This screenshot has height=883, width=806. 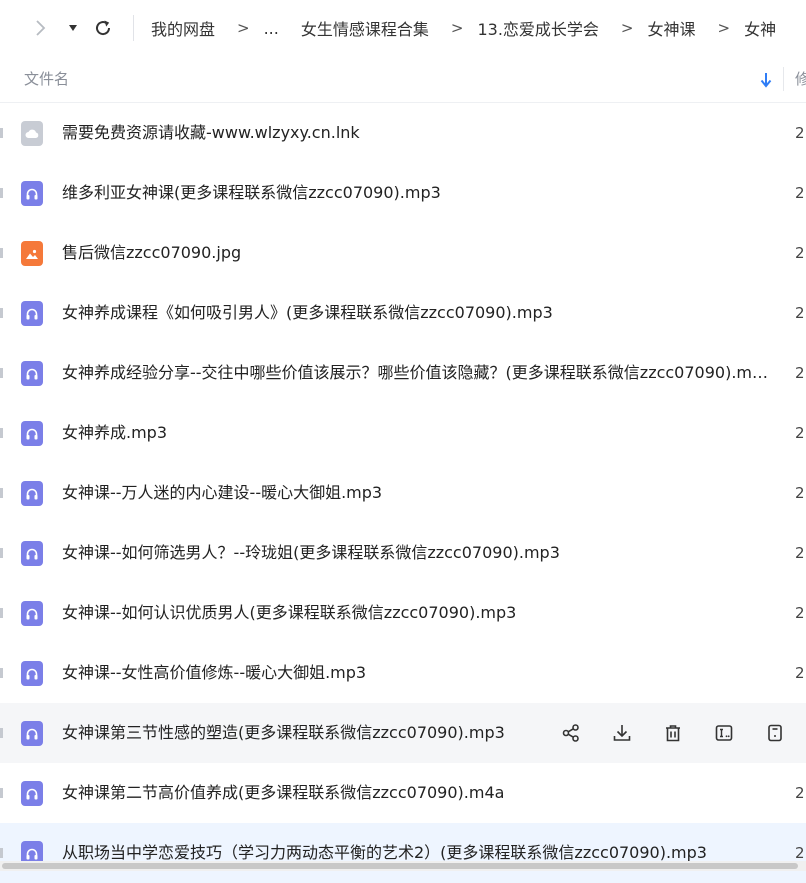 I want to click on table-row: 女神课--女性高价值修炼--暖心大御姐.mp3 2, so click(x=403, y=673).